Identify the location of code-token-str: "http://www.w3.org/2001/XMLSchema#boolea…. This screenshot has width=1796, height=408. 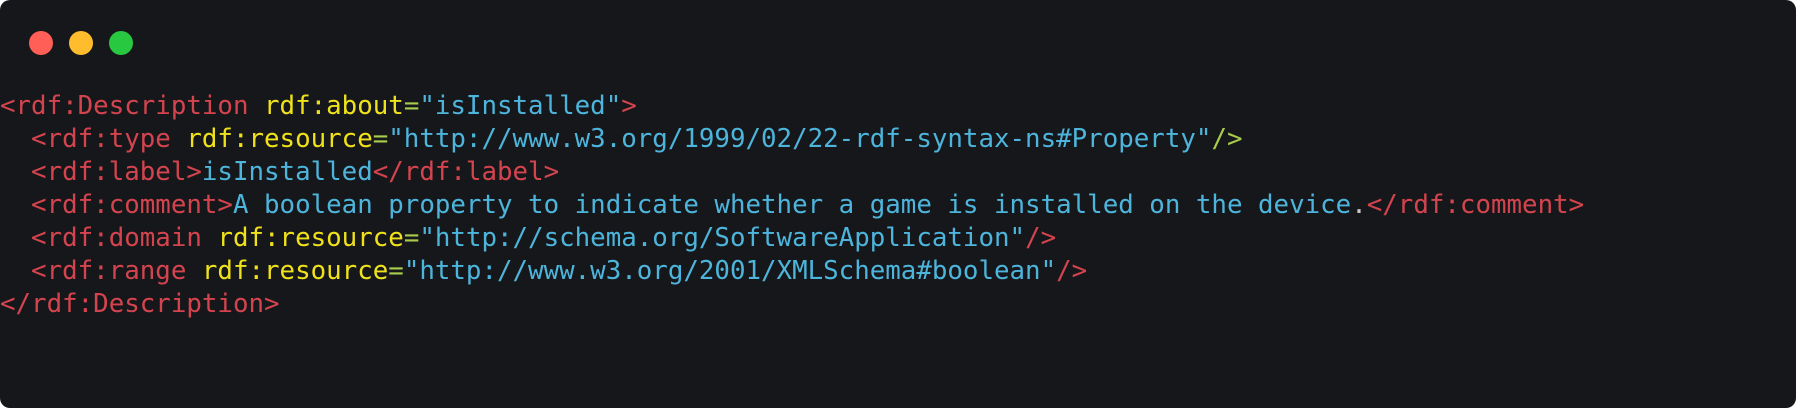
(730, 271).